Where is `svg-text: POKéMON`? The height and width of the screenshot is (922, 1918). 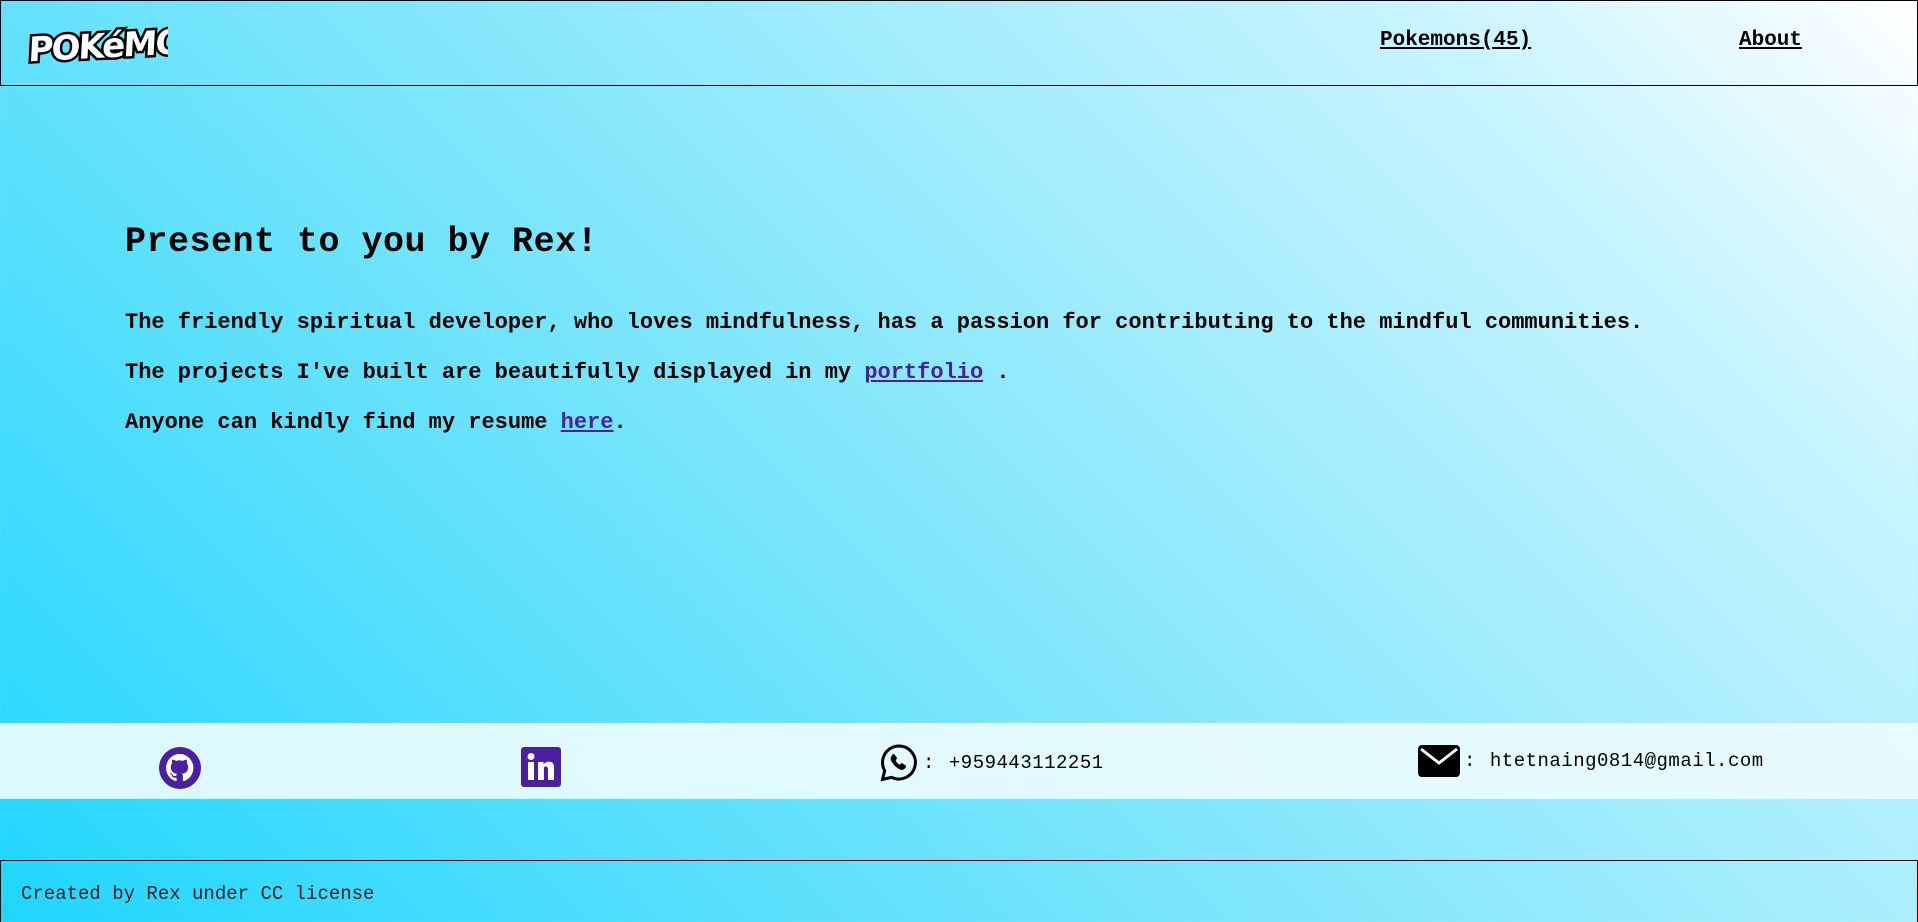
svg-text: POKéMON is located at coordinates (98, 44).